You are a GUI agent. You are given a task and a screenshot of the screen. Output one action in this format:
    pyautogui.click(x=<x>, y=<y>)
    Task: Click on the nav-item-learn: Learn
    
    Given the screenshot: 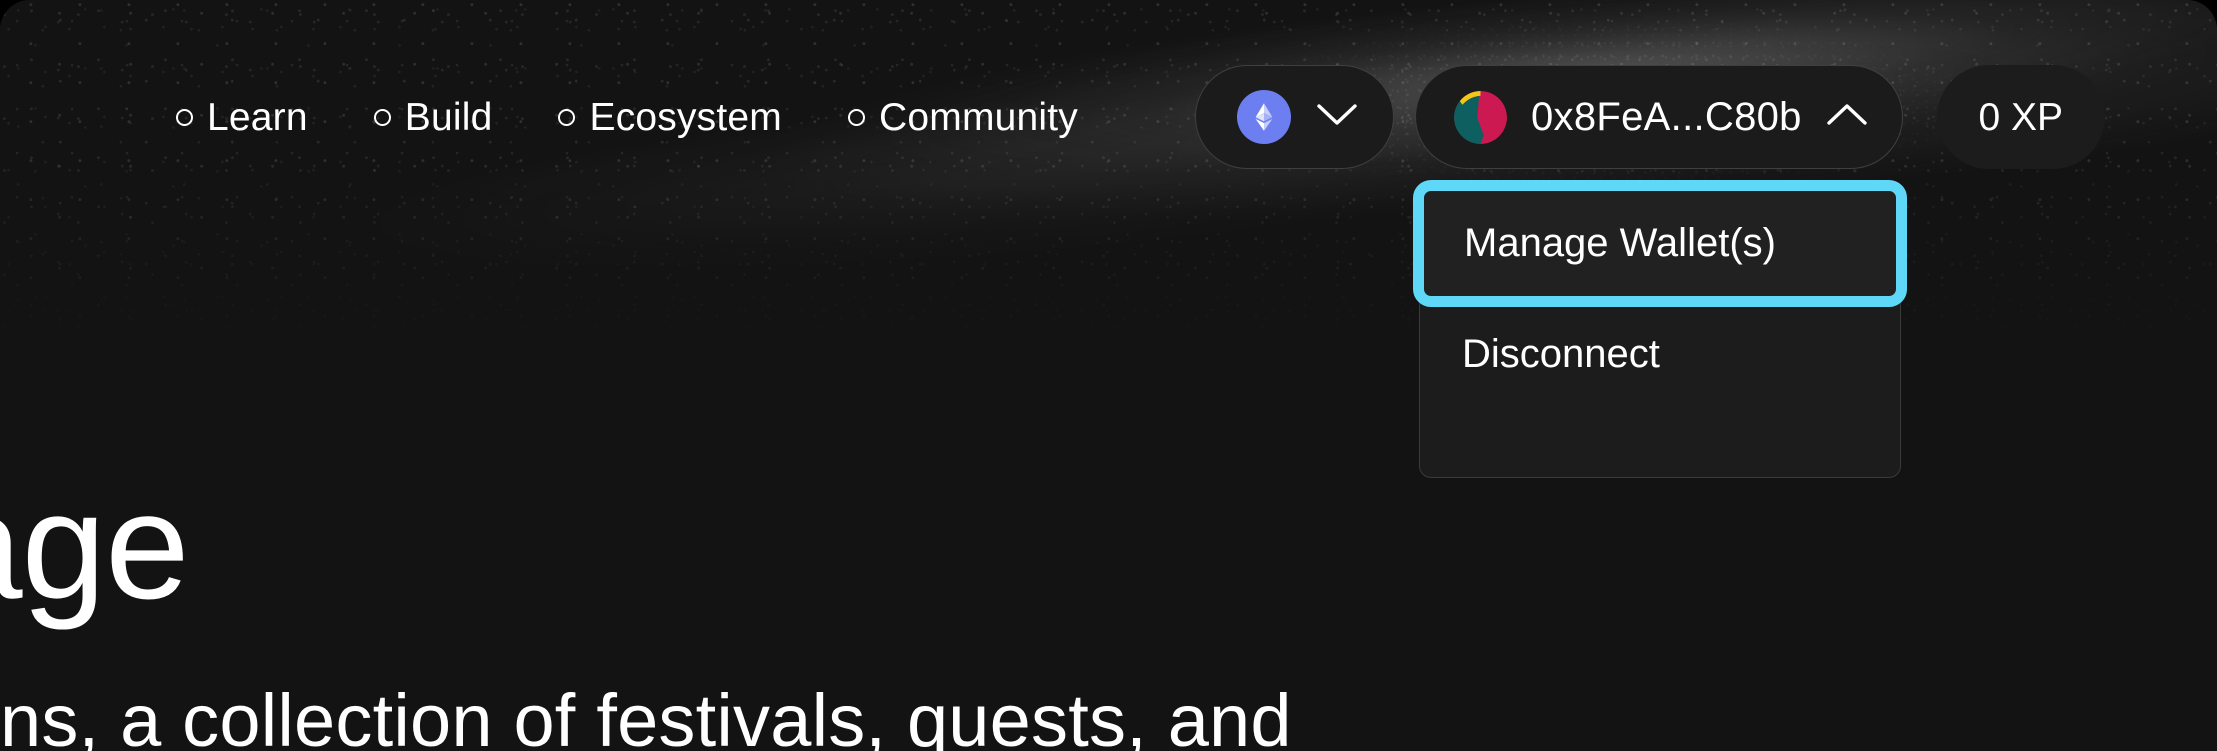 What is the action you would take?
    pyautogui.click(x=258, y=117)
    